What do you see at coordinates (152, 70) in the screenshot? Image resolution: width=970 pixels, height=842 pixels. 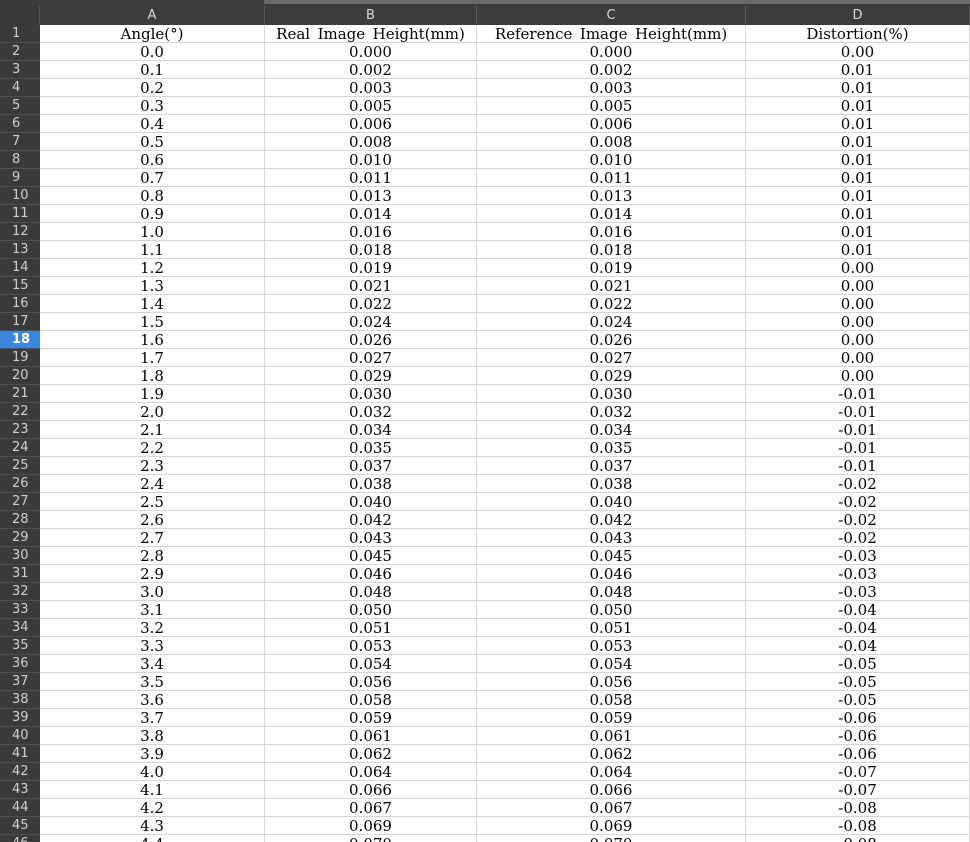 I see `cell-angle: 0.1` at bounding box center [152, 70].